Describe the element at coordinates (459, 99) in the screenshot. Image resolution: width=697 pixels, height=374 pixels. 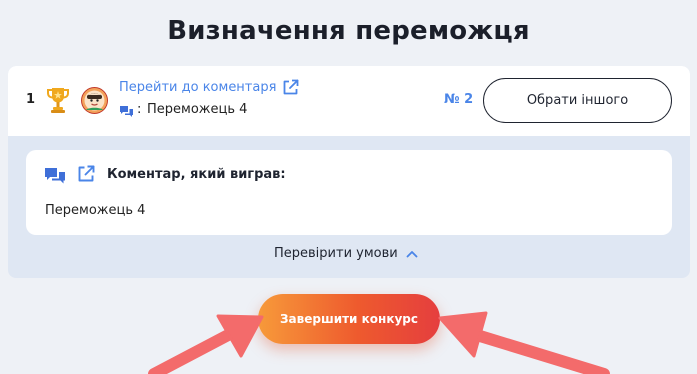
I see `comment-number: № 2` at that location.